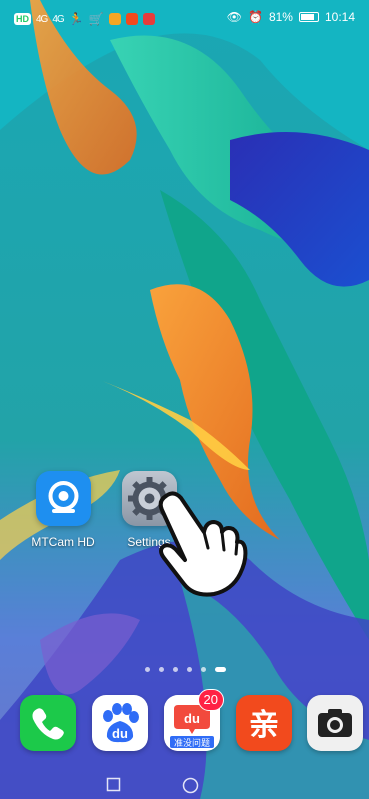 This screenshot has width=369, height=799. Describe the element at coordinates (120, 733) in the screenshot. I see `baidu-text: du` at that location.